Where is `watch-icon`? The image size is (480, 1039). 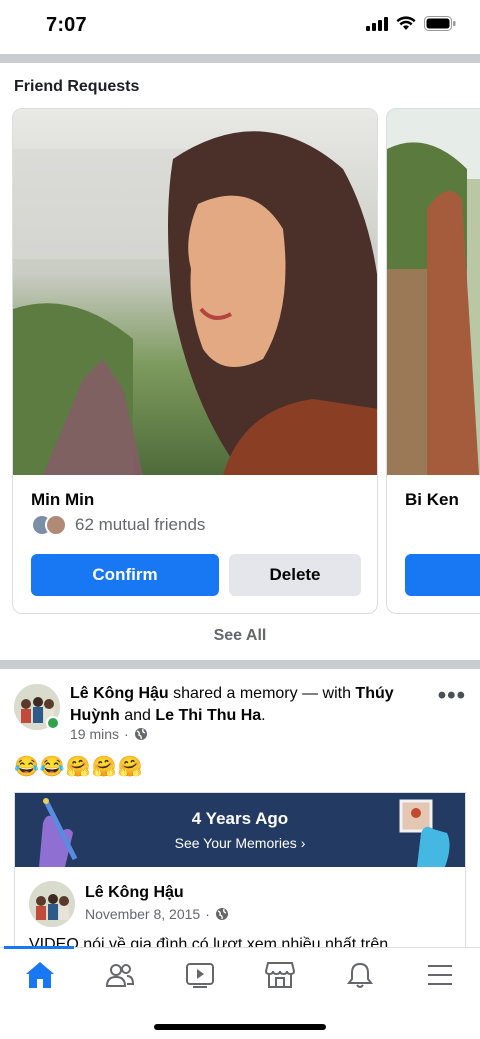
watch-icon is located at coordinates (200, 975).